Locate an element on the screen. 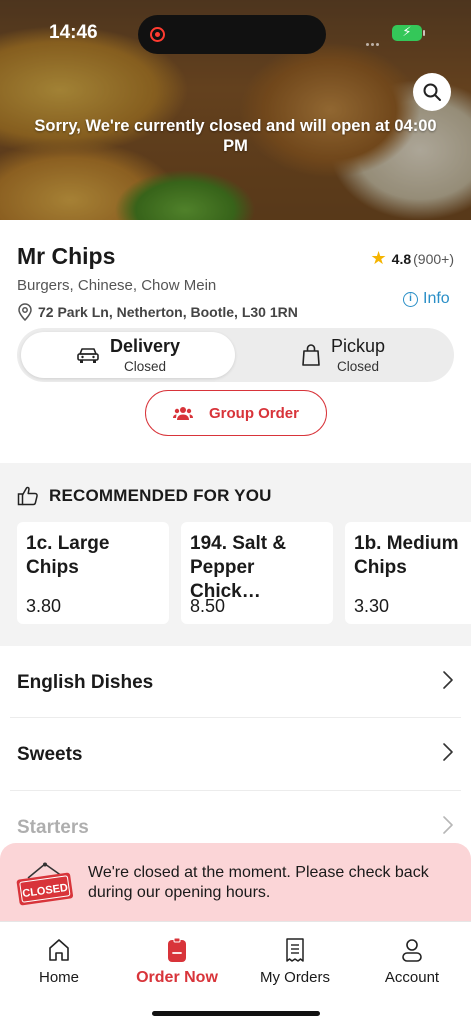 This screenshot has width=471, height=1024. rating-count: (900+) is located at coordinates (433, 258).